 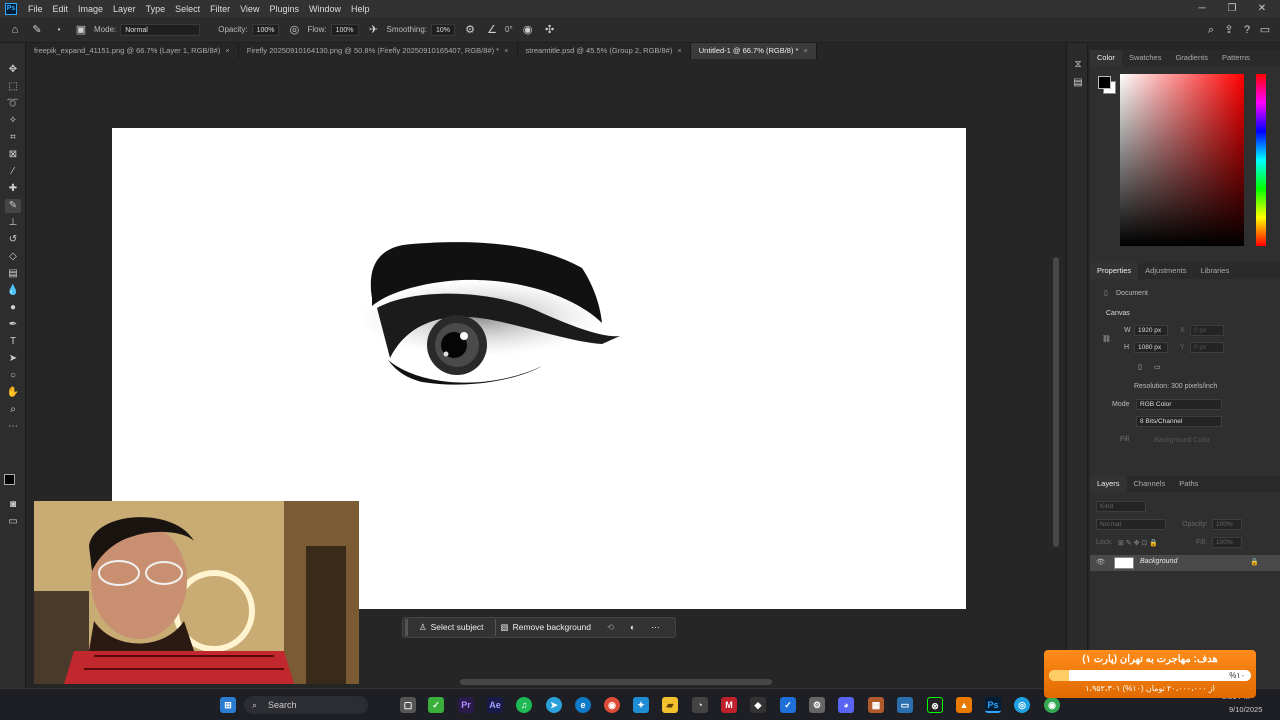 What do you see at coordinates (1108, 484) in the screenshot?
I see `tab-layers: Layers` at bounding box center [1108, 484].